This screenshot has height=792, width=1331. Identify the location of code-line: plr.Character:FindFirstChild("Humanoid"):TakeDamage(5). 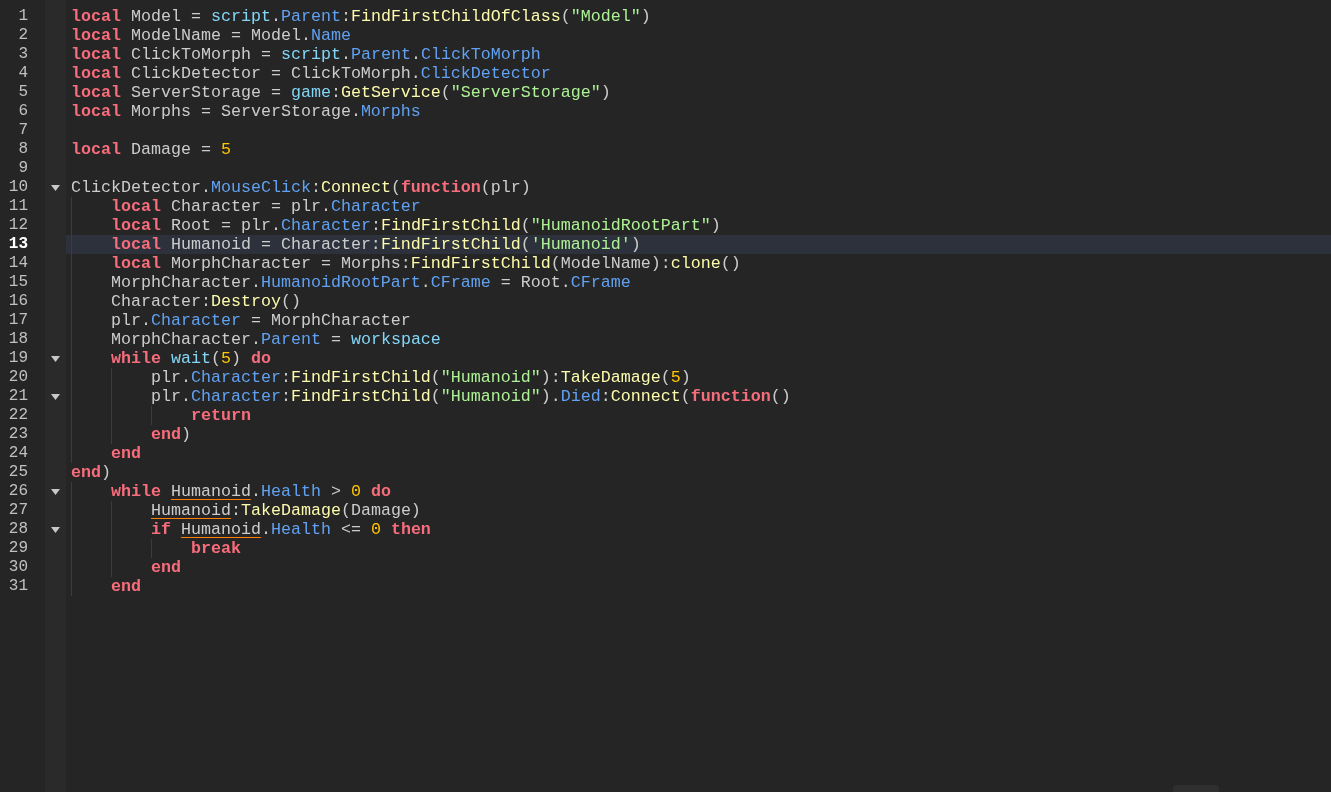
(420, 377).